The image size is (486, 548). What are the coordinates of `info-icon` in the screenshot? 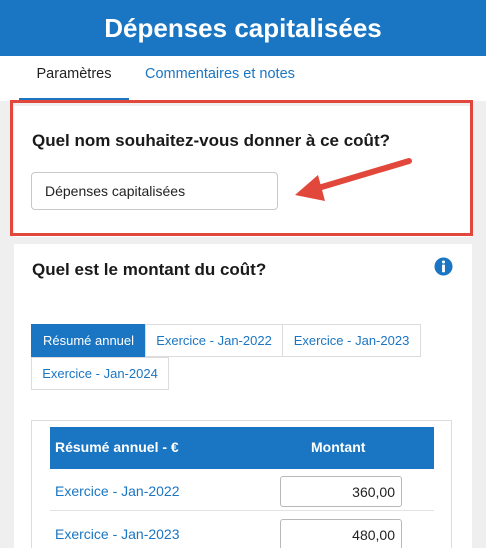 It's located at (443, 266).